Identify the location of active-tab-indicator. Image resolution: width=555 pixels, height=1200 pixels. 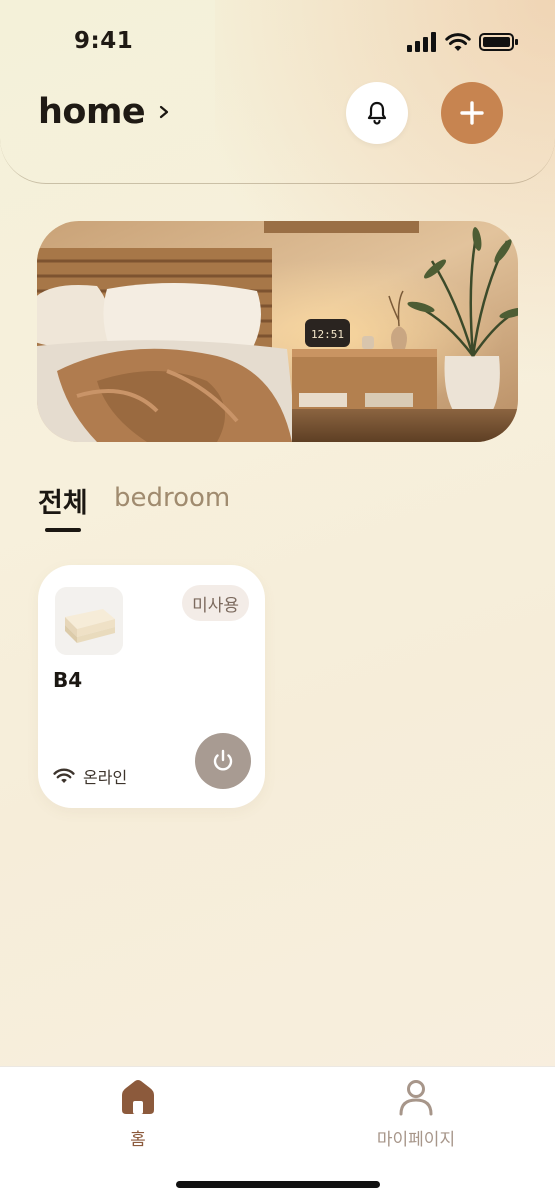
(63, 530).